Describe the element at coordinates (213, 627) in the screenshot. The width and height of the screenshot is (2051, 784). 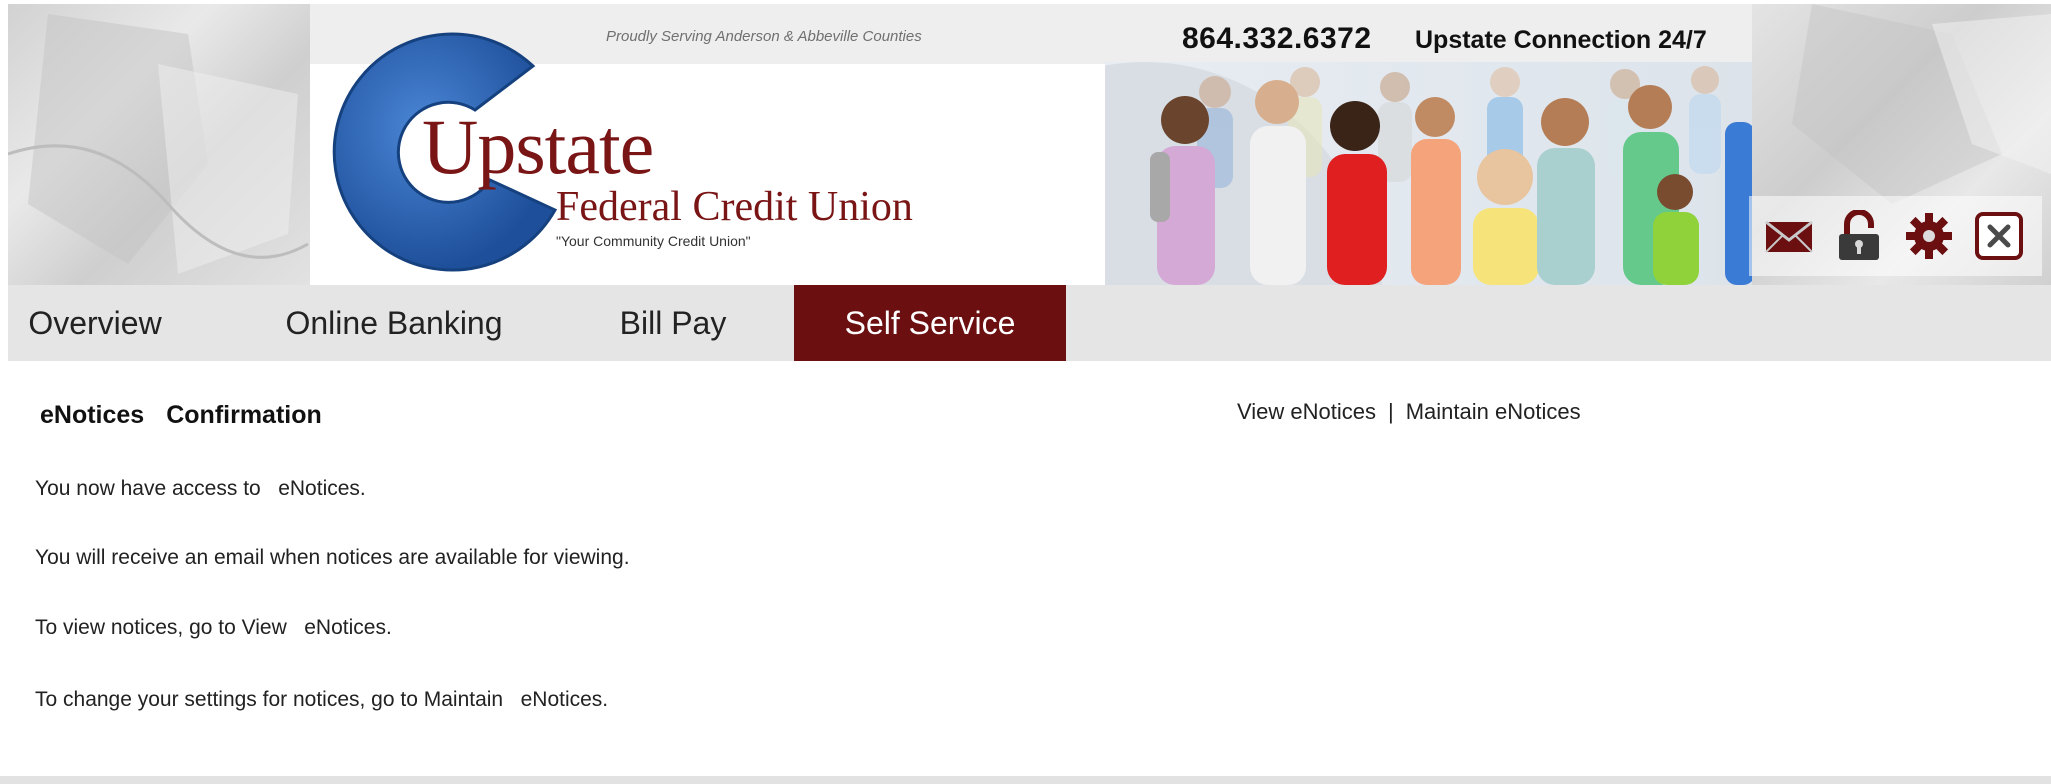
I see `view-instructions: To view notices, go to View eNotices.` at that location.